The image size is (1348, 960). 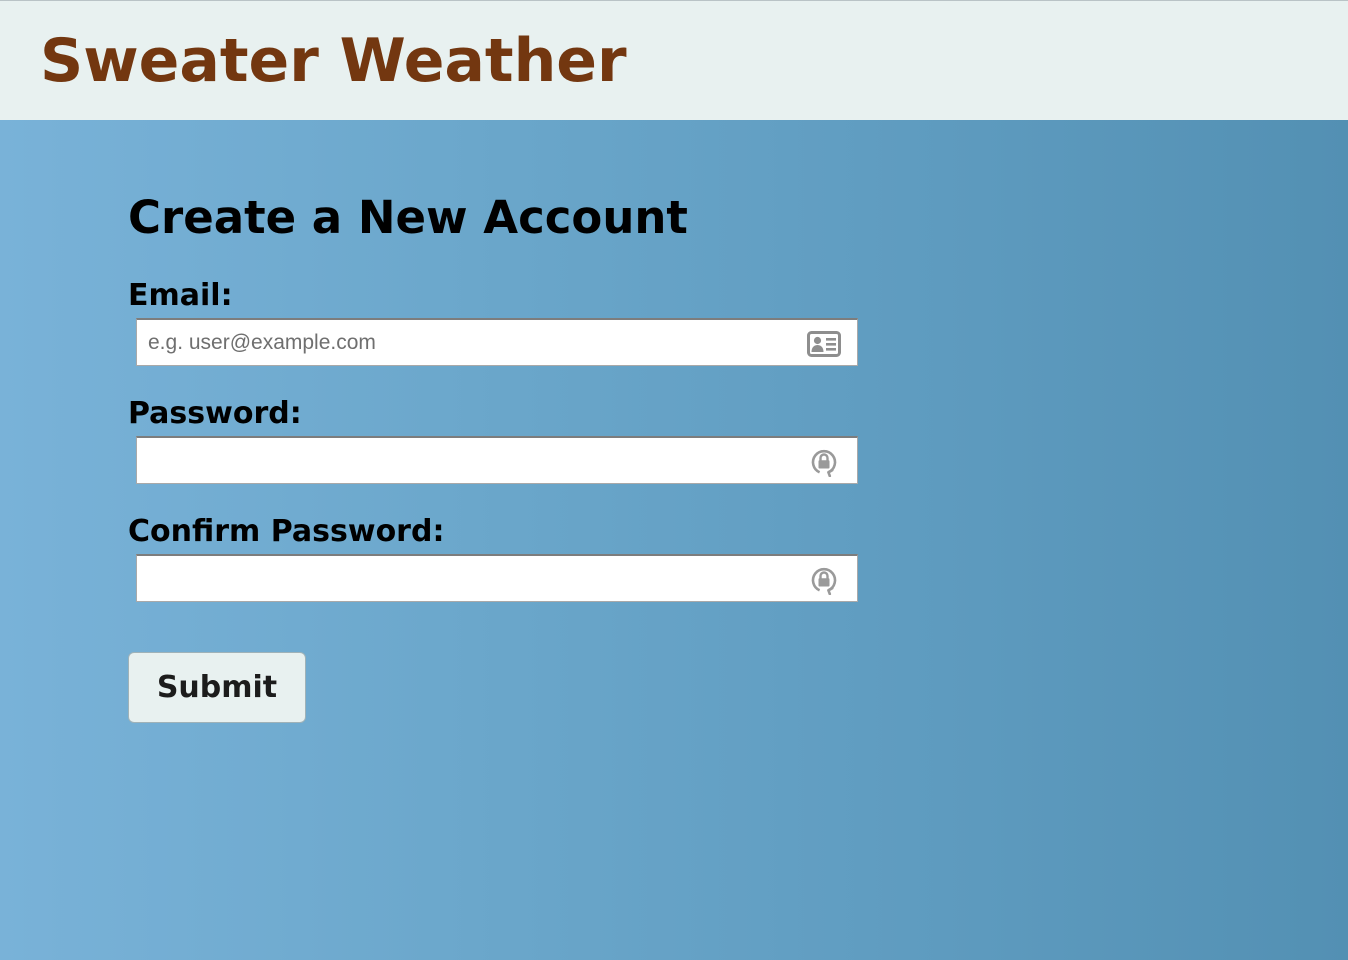 I want to click on contact-card-icon, so click(x=824, y=344).